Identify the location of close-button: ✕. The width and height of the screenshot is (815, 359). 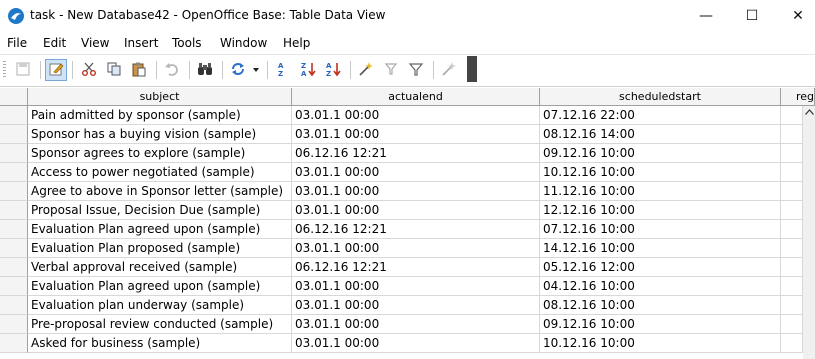
(795, 16).